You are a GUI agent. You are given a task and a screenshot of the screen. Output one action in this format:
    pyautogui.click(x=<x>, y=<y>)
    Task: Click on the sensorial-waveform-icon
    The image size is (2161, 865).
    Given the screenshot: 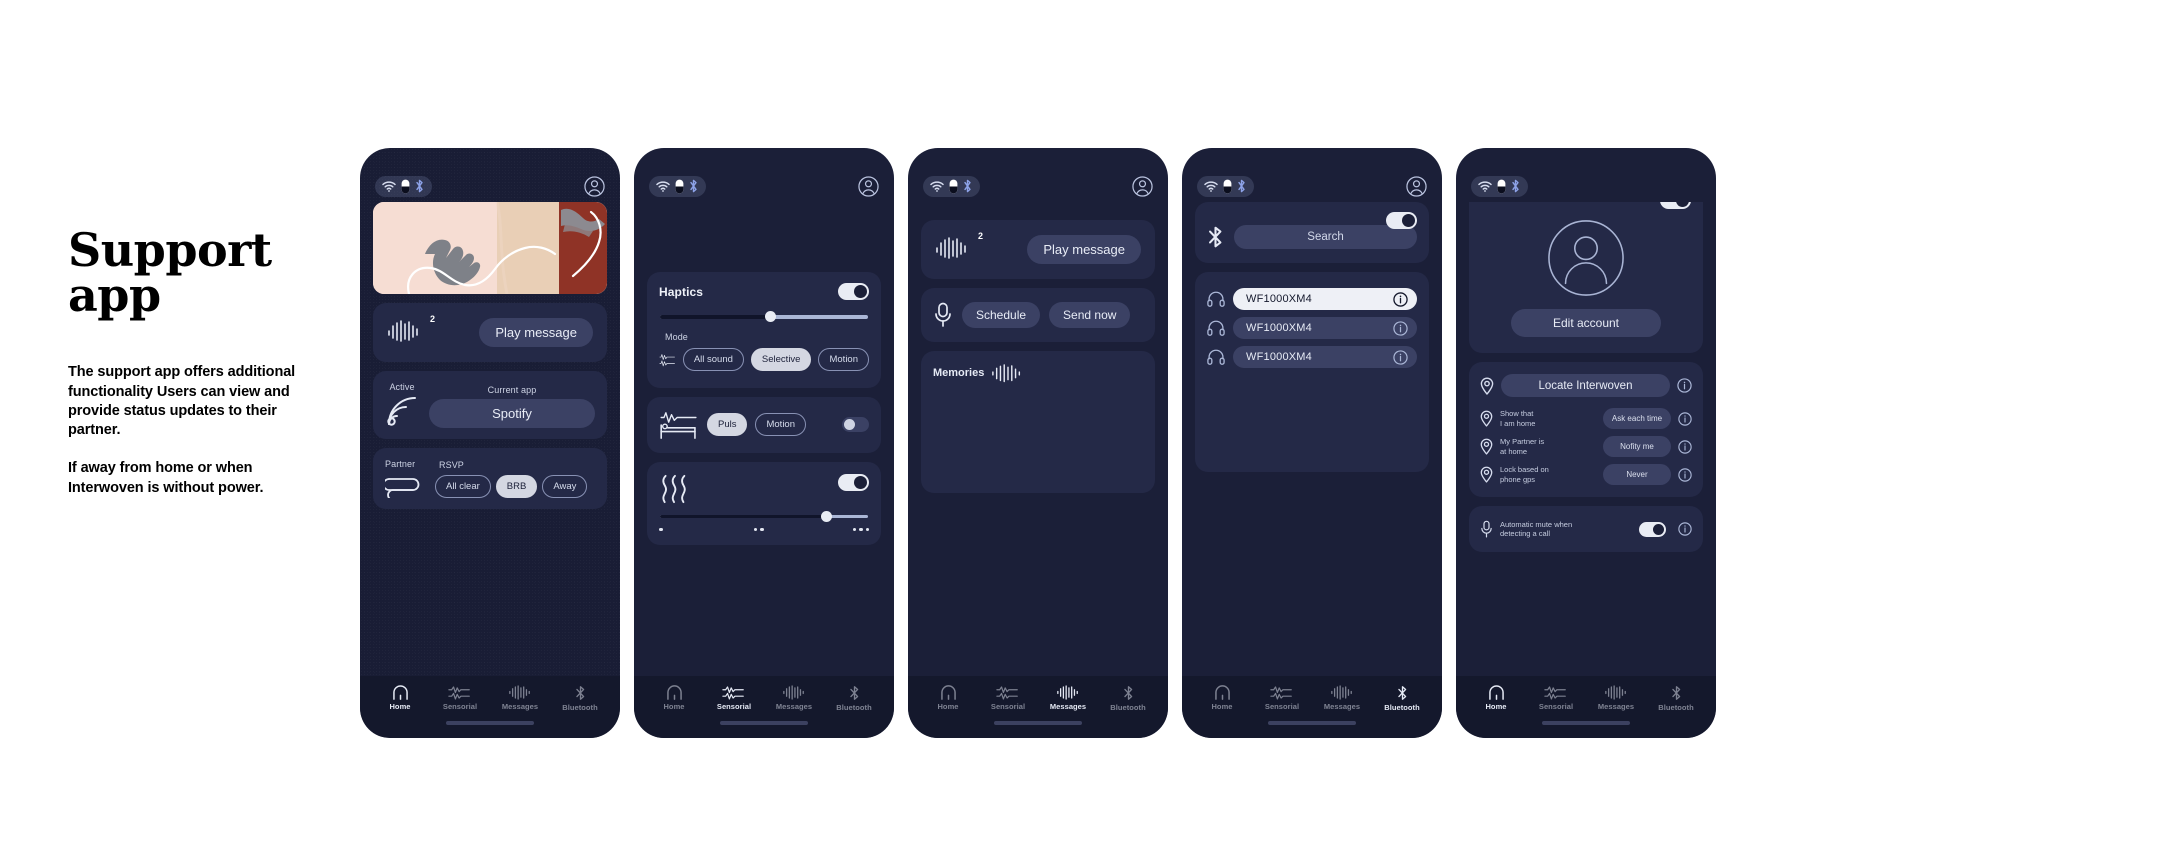 What is the action you would take?
    pyautogui.click(x=459, y=693)
    